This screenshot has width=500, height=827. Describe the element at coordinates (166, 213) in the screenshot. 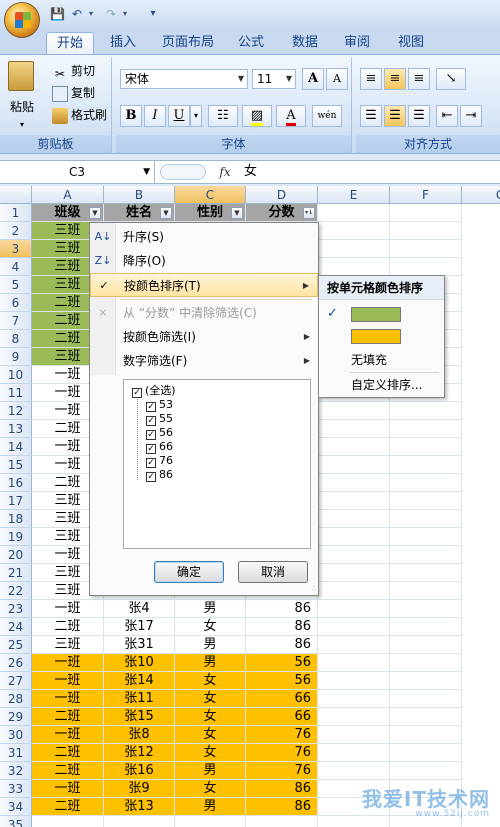

I see `filter-dropdown-icon: ▼` at that location.